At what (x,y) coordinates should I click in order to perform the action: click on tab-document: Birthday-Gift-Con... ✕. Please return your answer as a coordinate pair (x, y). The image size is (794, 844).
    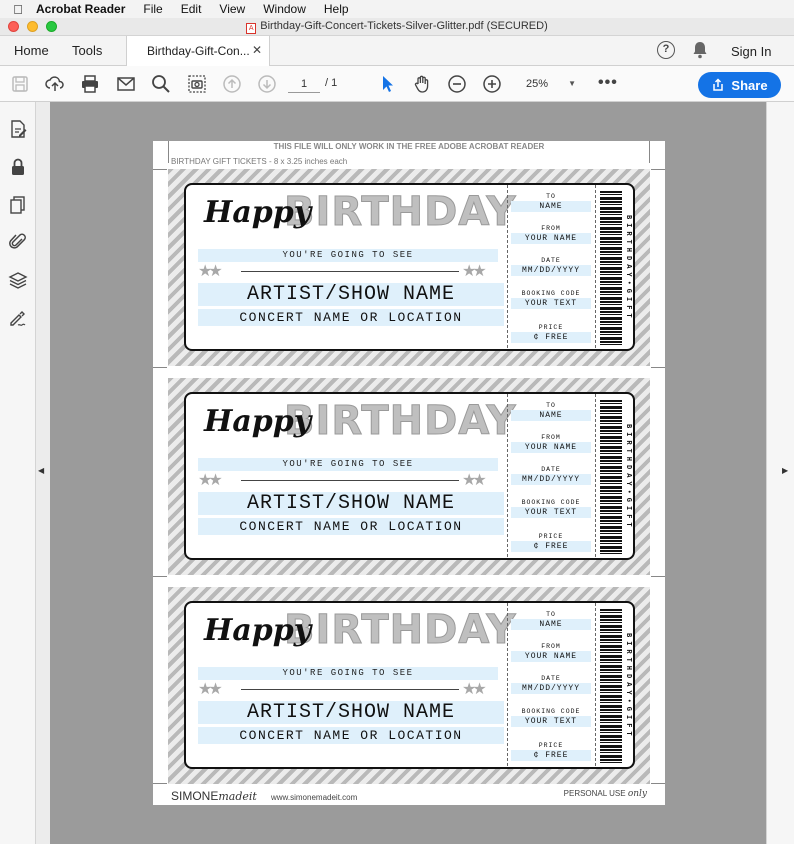
    Looking at the image, I should click on (198, 51).